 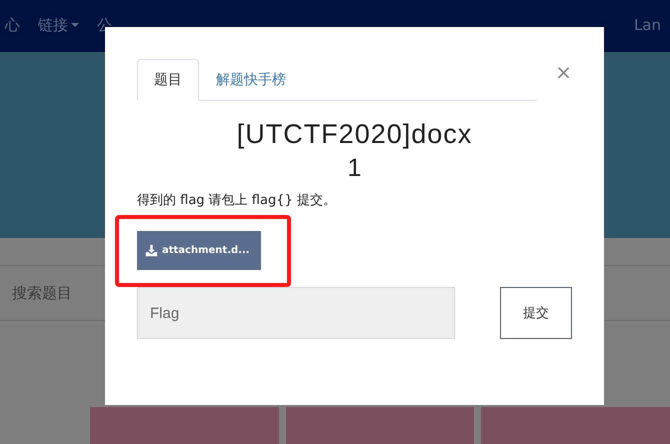 What do you see at coordinates (42, 293) in the screenshot?
I see `search-label: 搜索题目` at bounding box center [42, 293].